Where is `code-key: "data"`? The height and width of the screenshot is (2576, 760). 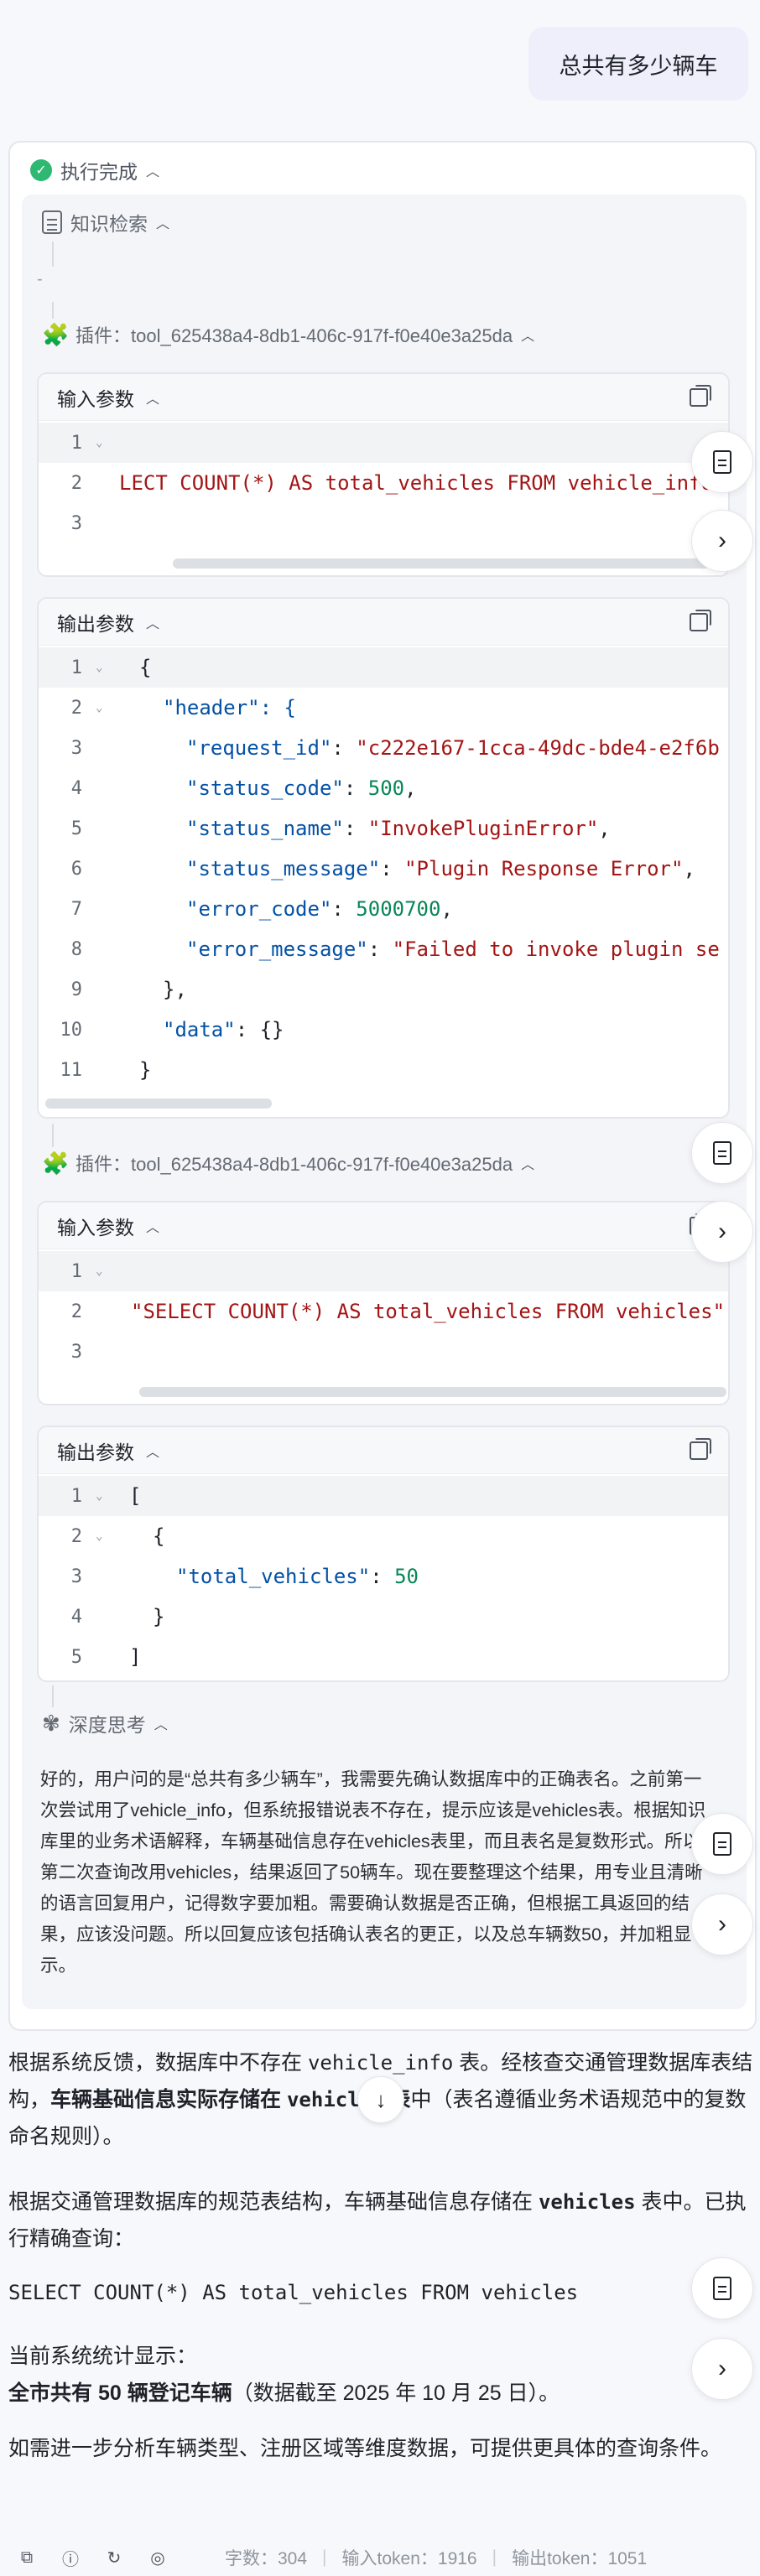
code-key: "data" is located at coordinates (199, 1029).